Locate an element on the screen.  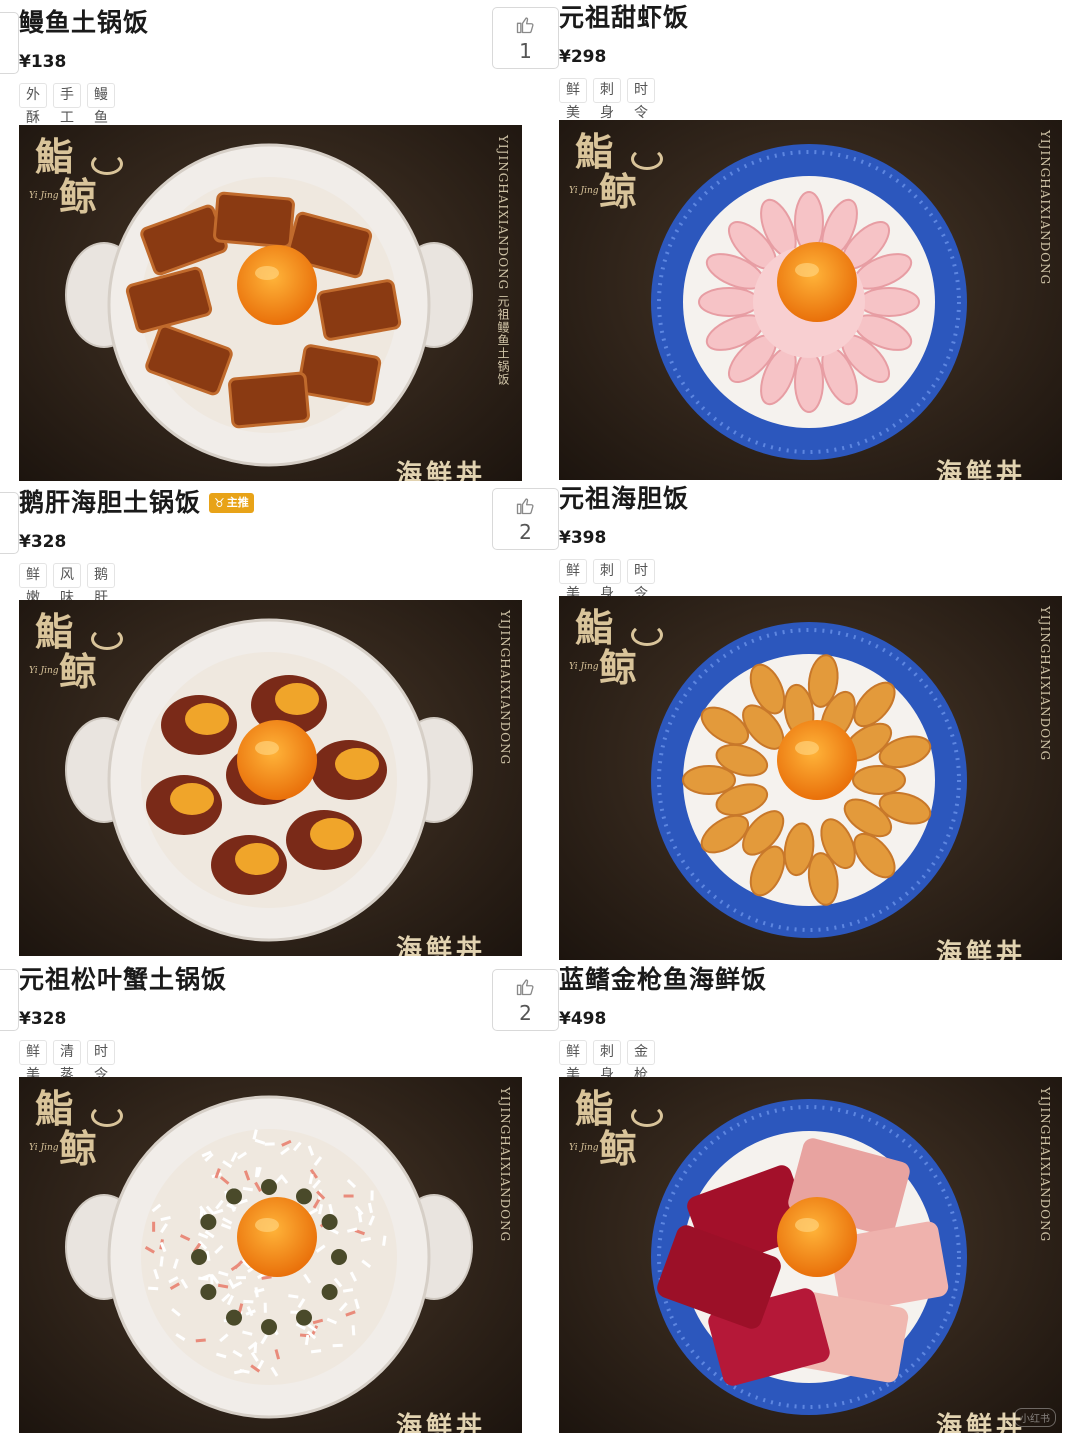
dish-tag: 手工制作 is located at coordinates (67, 95).